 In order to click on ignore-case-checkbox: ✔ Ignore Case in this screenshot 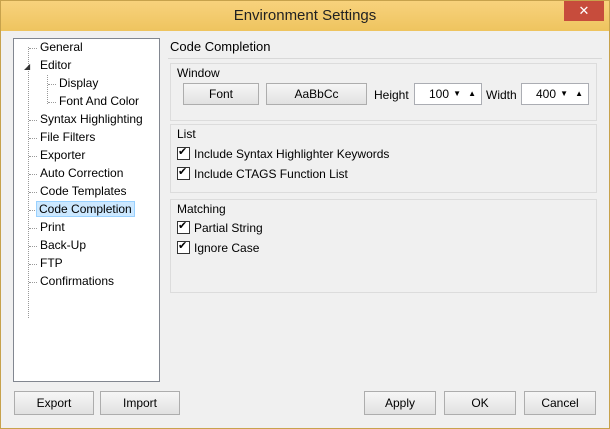, I will do `click(218, 248)`.